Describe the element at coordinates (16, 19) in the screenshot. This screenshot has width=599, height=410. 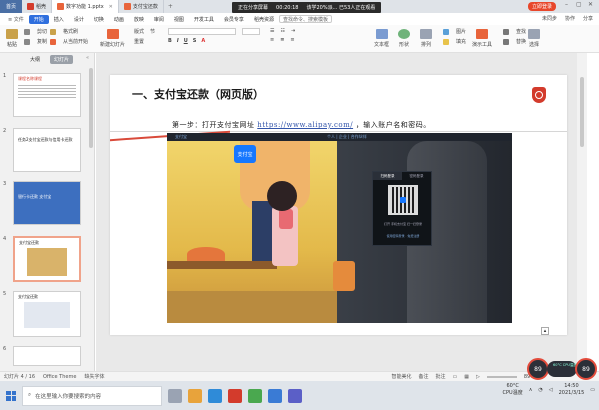
I see `menu-file-icon: ≡ 文件` at that location.